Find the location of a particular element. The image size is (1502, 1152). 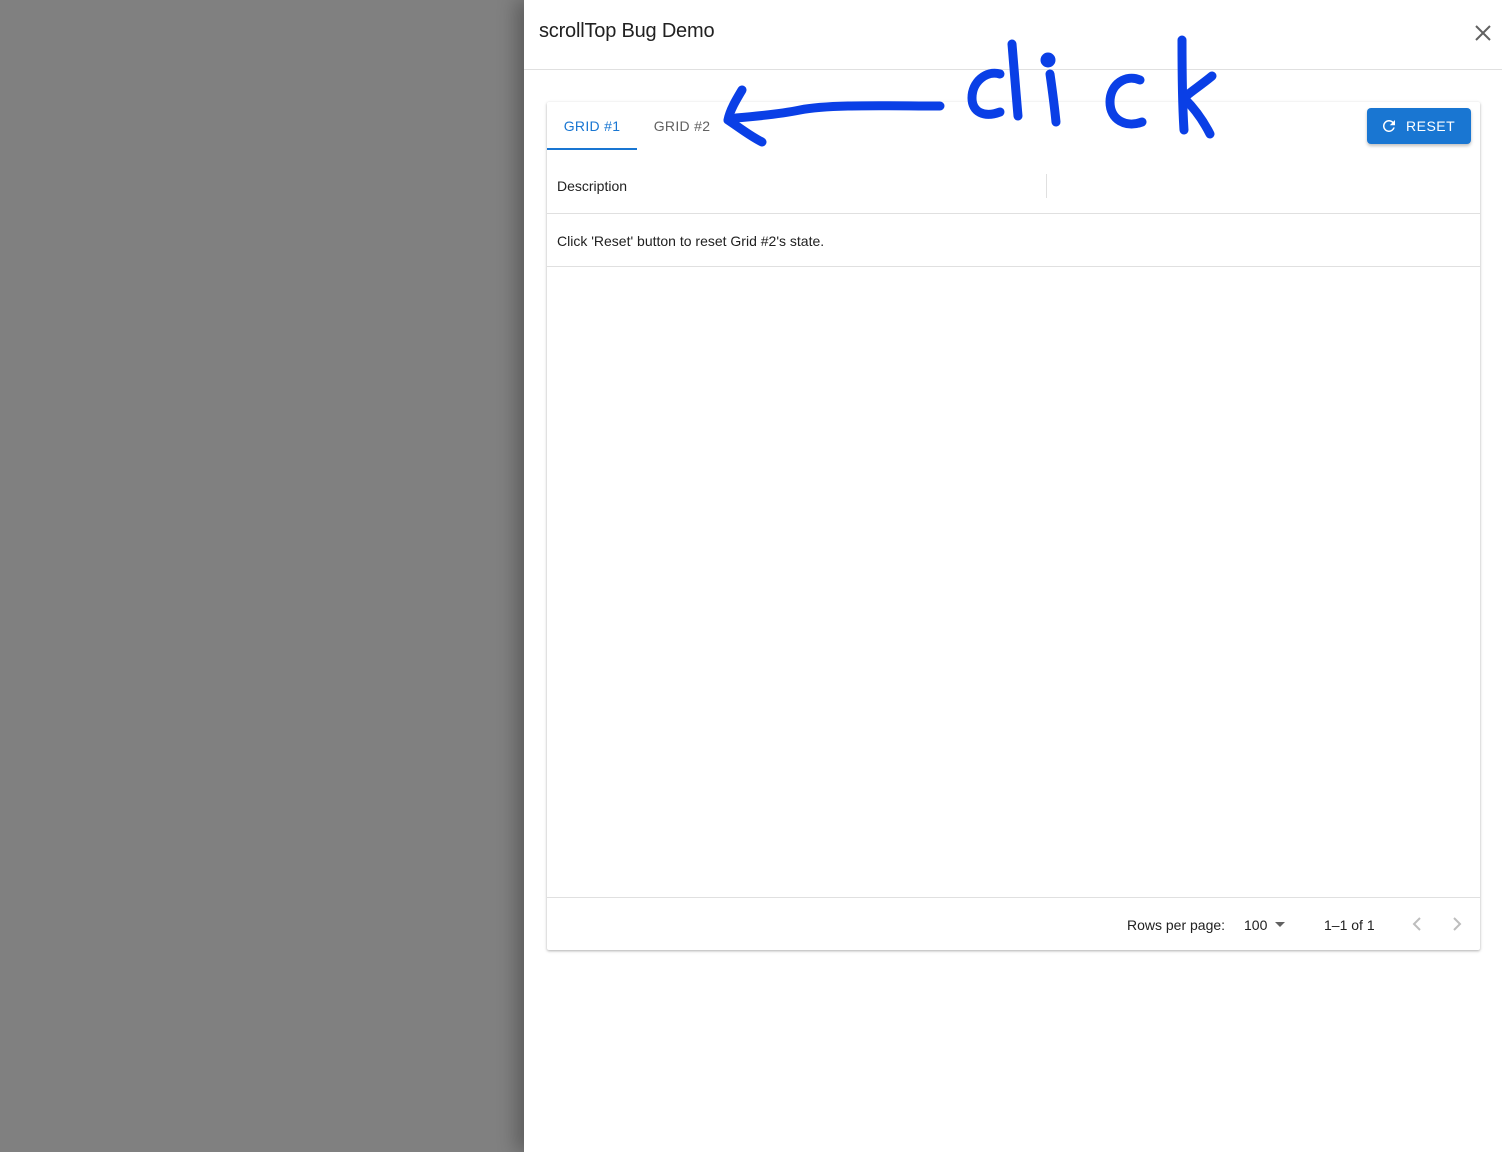

rows-per-page-select: 100 is located at coordinates (1267, 924).